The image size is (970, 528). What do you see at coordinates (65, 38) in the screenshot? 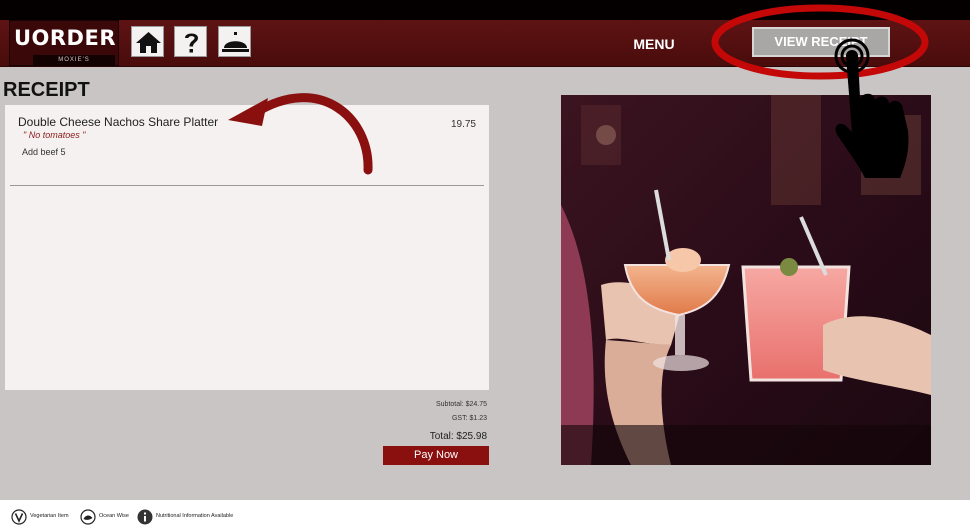
I see `logo-text: UORDER` at bounding box center [65, 38].